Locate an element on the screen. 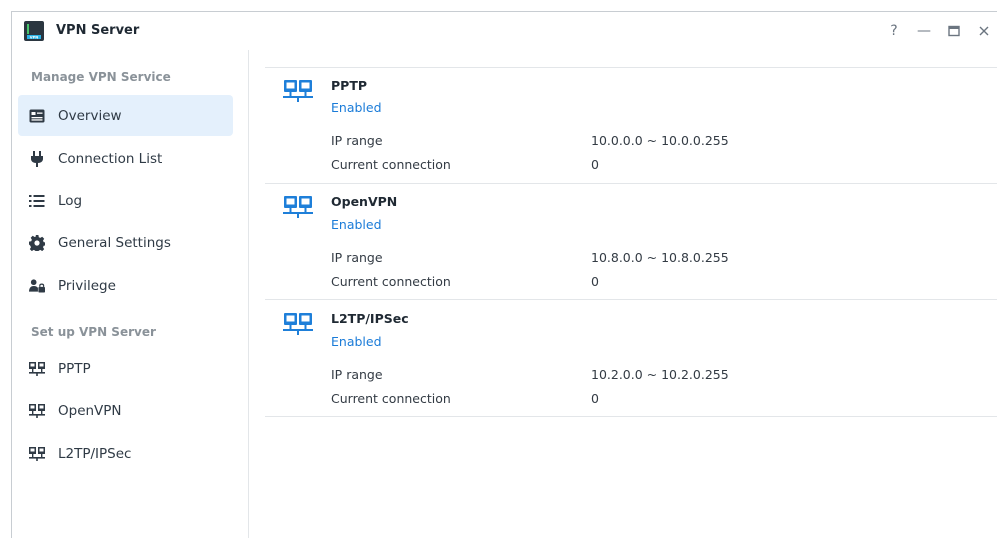 This screenshot has height=538, width=997. sidebar-item-privilege: Privilege is located at coordinates (125, 285).